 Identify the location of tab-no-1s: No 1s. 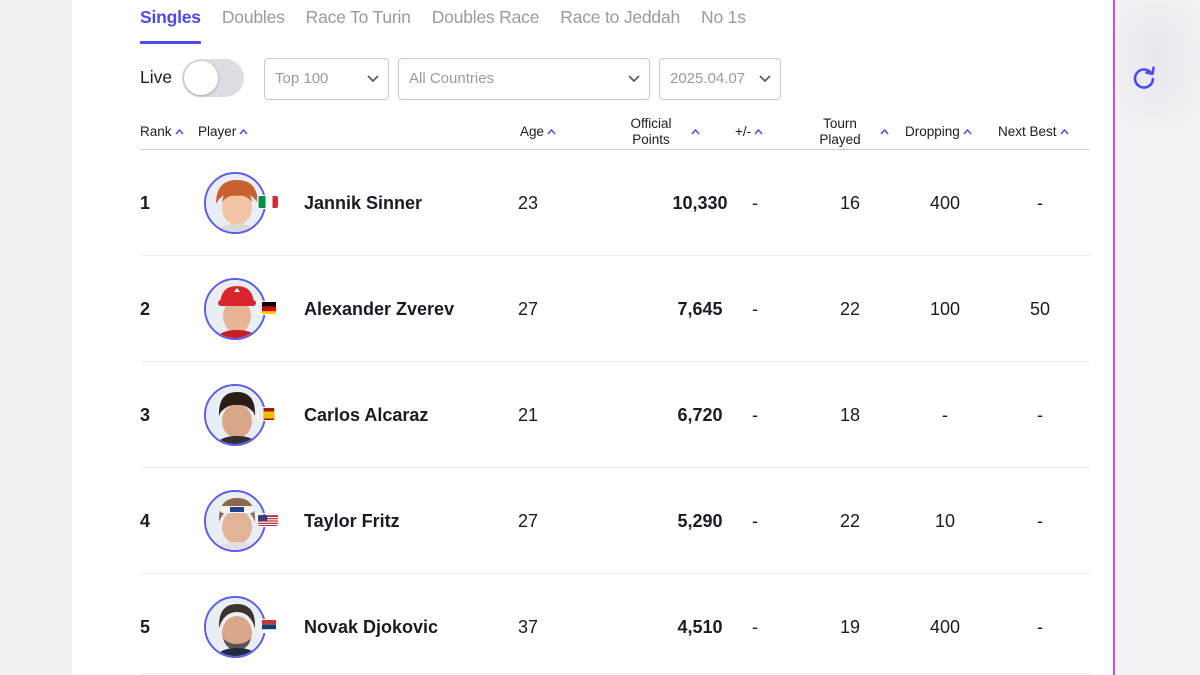
(723, 25).